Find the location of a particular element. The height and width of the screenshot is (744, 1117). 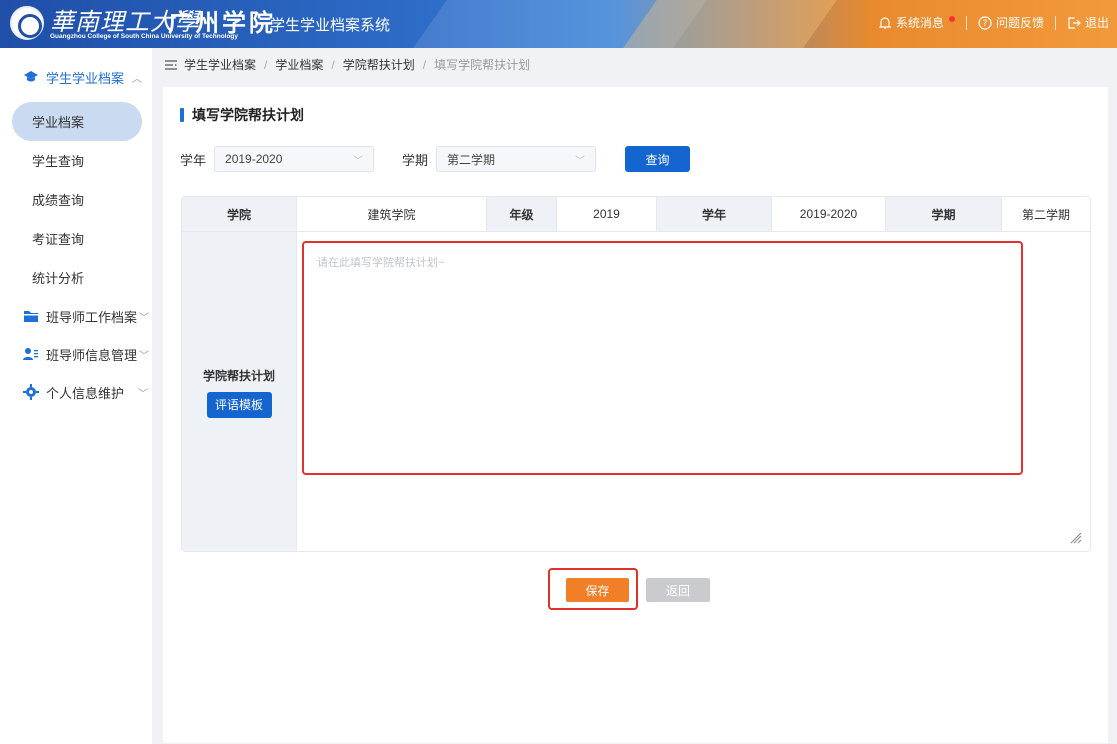

logout-button: 退出 is located at coordinates (1088, 22).